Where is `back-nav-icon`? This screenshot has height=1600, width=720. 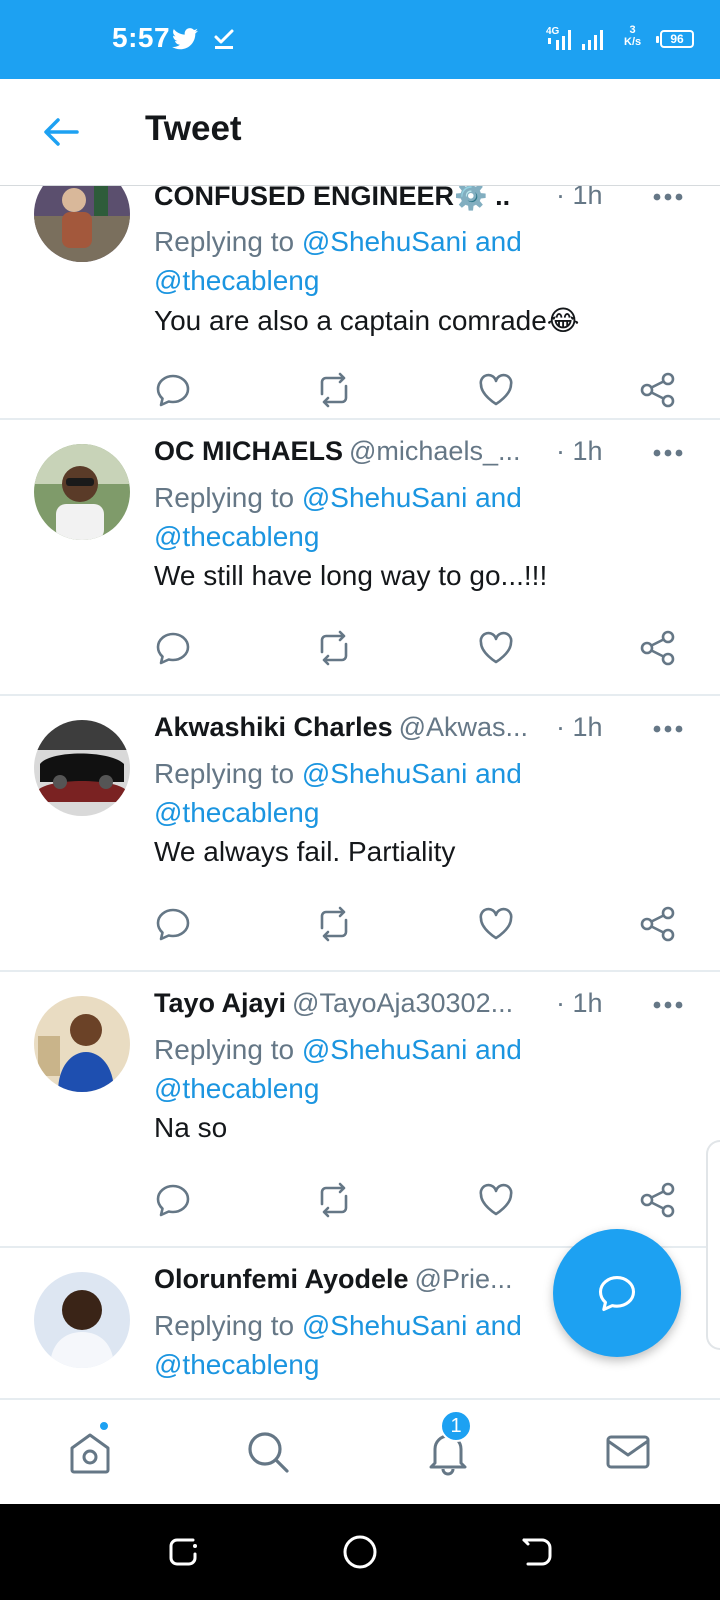
back-nav-icon is located at coordinates (536, 1552).